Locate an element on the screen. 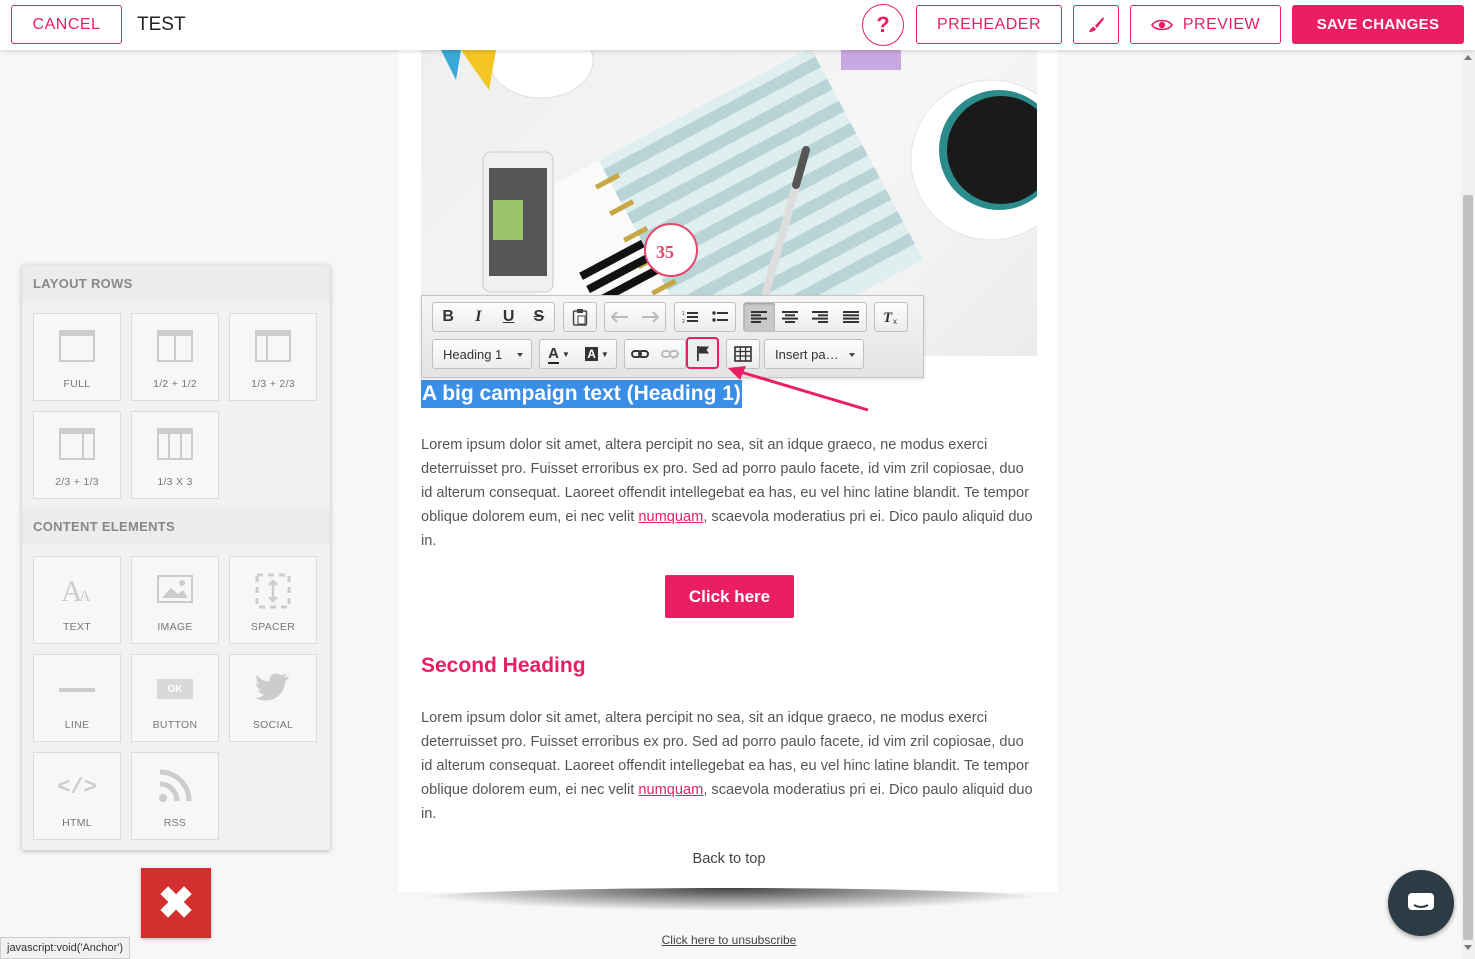  spacer-element-icon is located at coordinates (273, 591).